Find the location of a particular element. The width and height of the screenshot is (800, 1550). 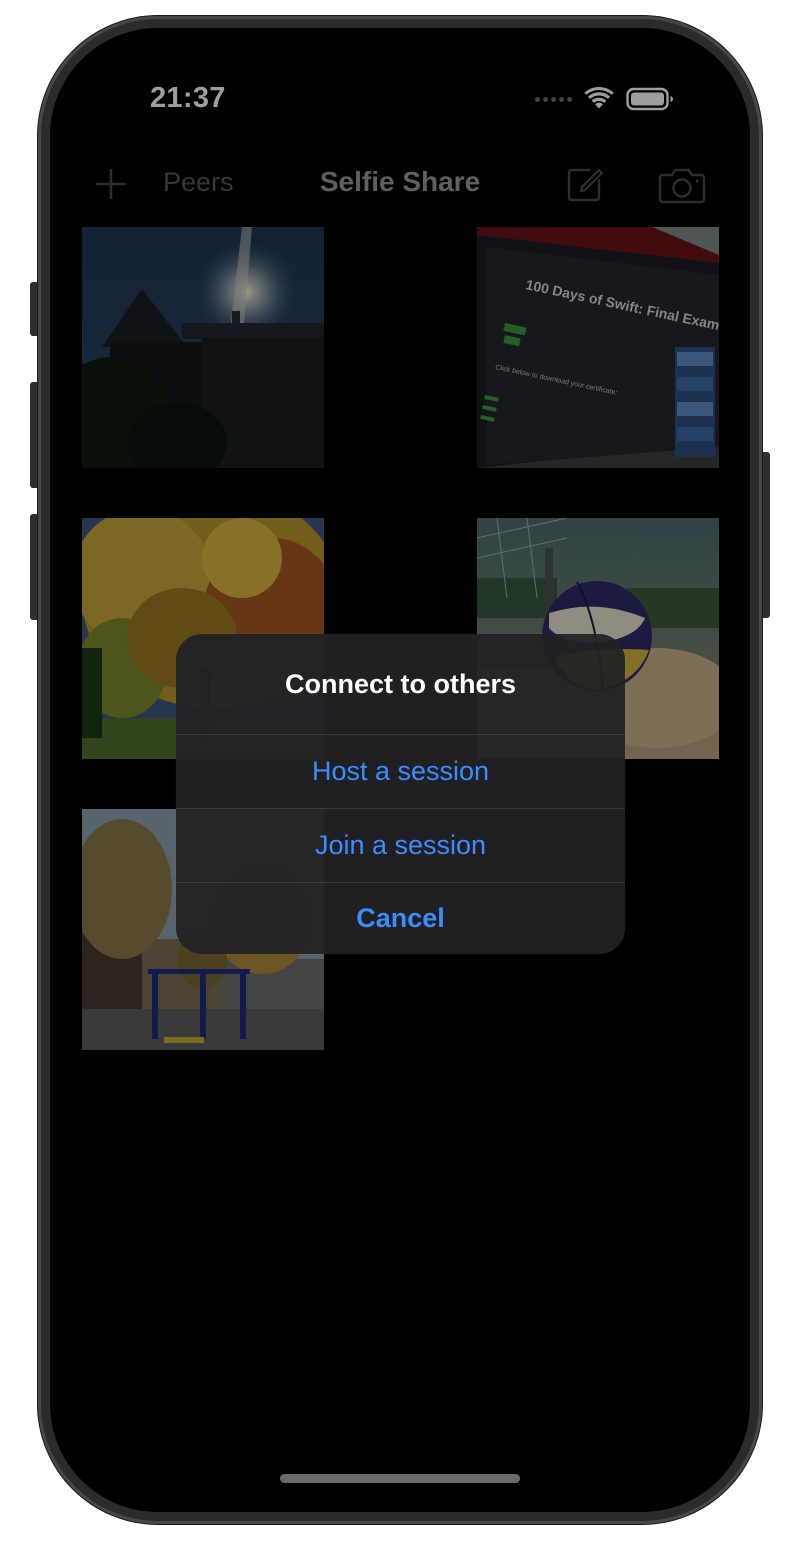

alert-title: Connect to others is located at coordinates (400, 683).